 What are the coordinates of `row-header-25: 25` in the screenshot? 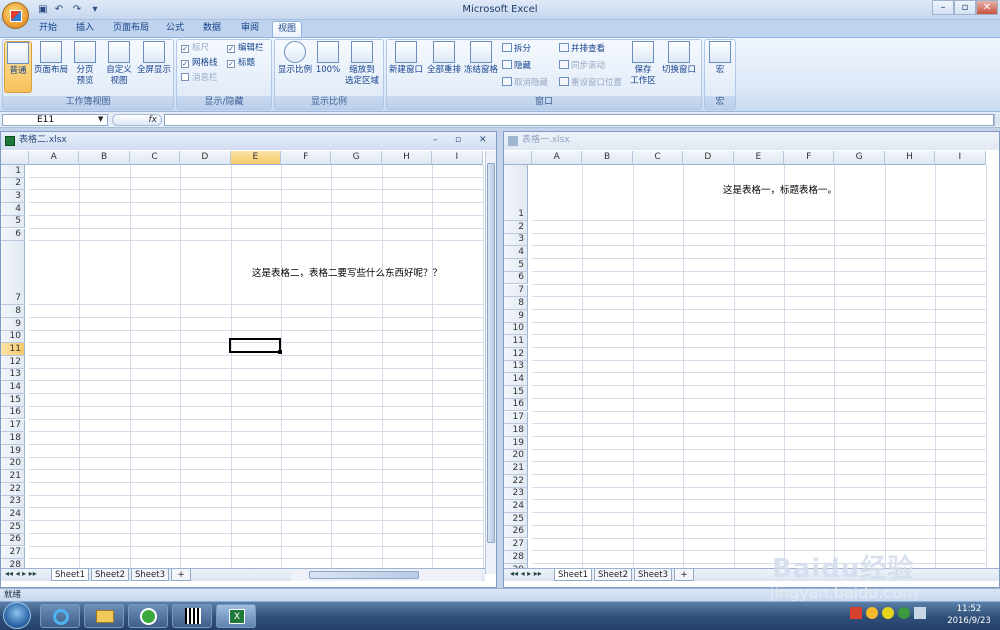 It's located at (13, 527).